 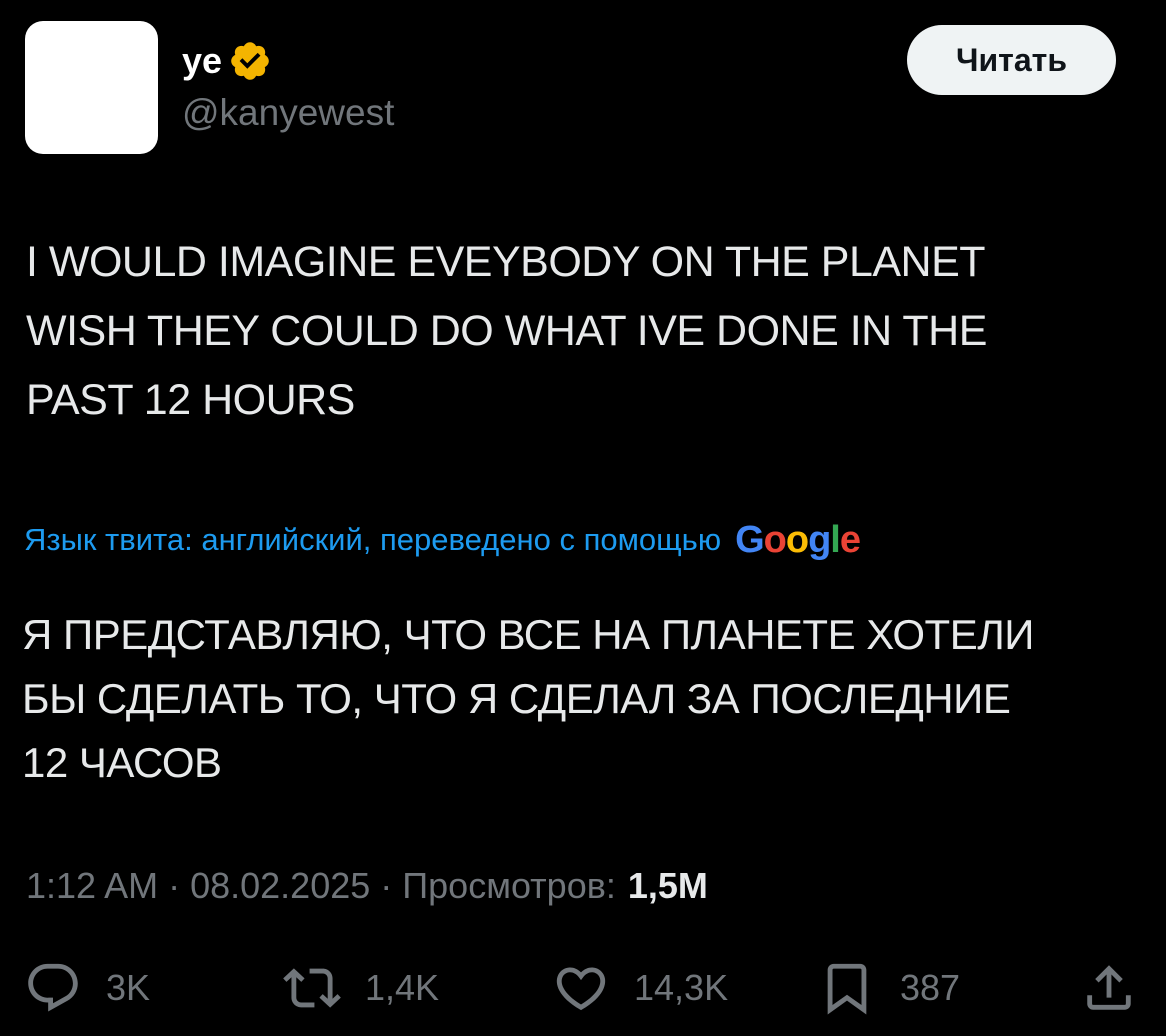 I want to click on reply-icon, so click(x=53, y=987).